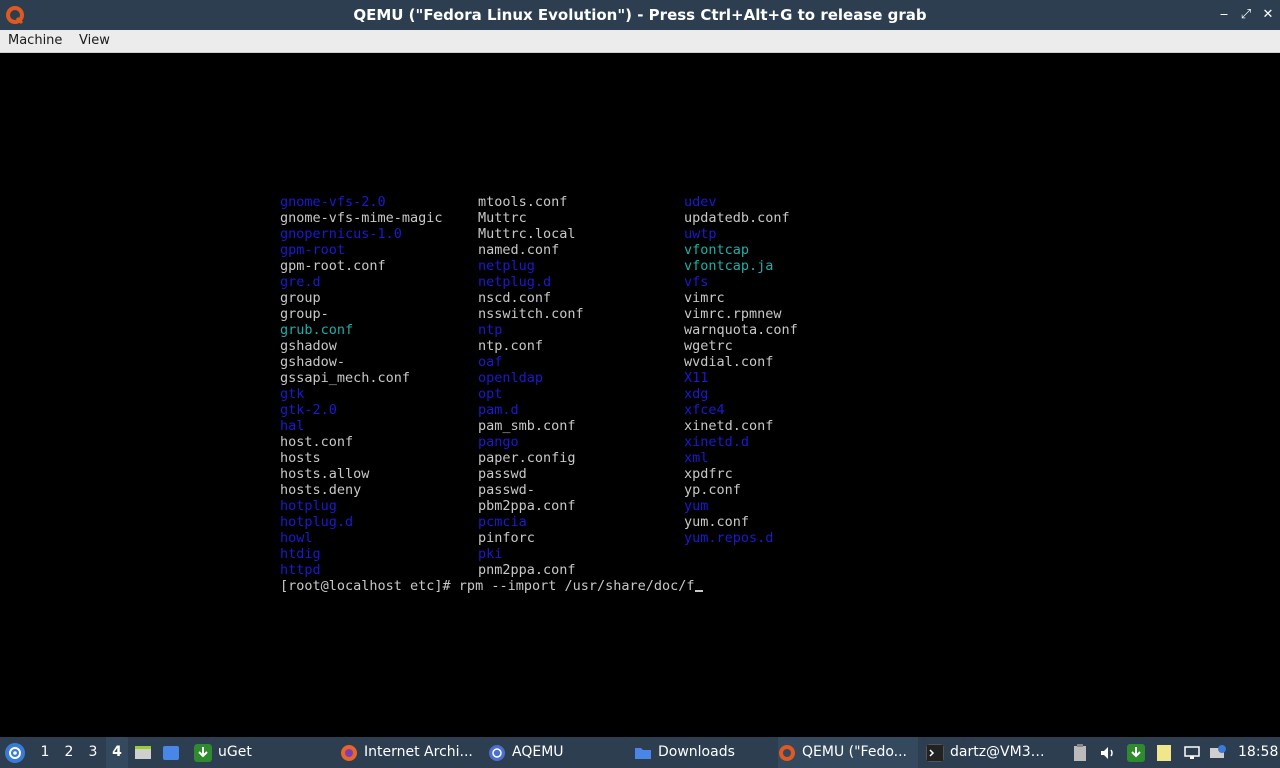 The image size is (1280, 768). What do you see at coordinates (1192, 752) in the screenshot?
I see `tray-network` at bounding box center [1192, 752].